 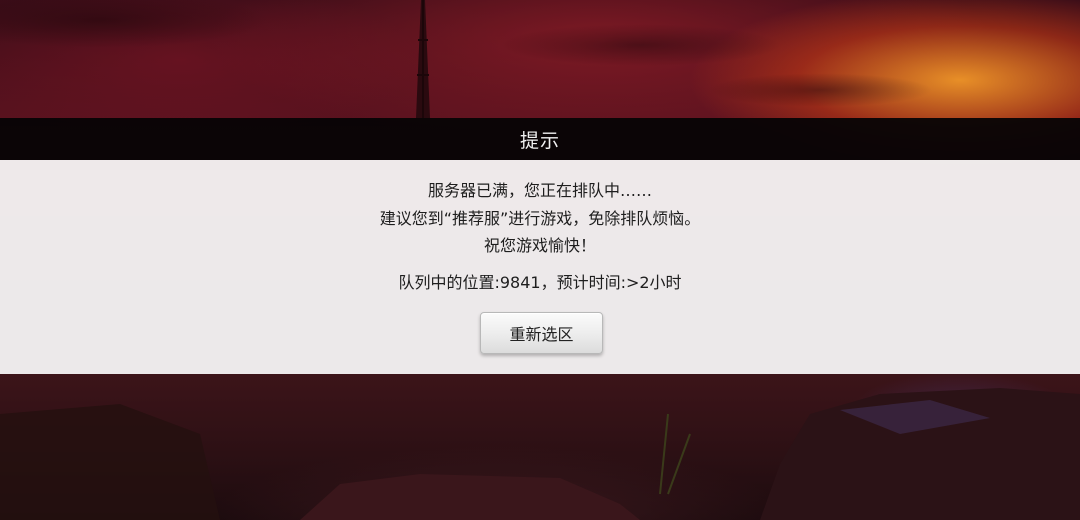 What do you see at coordinates (540, 282) in the screenshot?
I see `queue-position-info: 队列中的位置:9841，预计时间:>2小时` at bounding box center [540, 282].